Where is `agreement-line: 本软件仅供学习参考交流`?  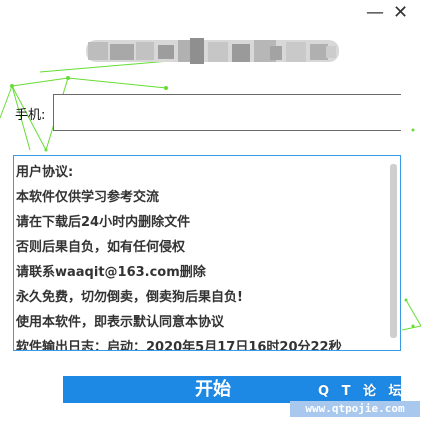 agreement-line: 本软件仅供学习参考交流 is located at coordinates (88, 197).